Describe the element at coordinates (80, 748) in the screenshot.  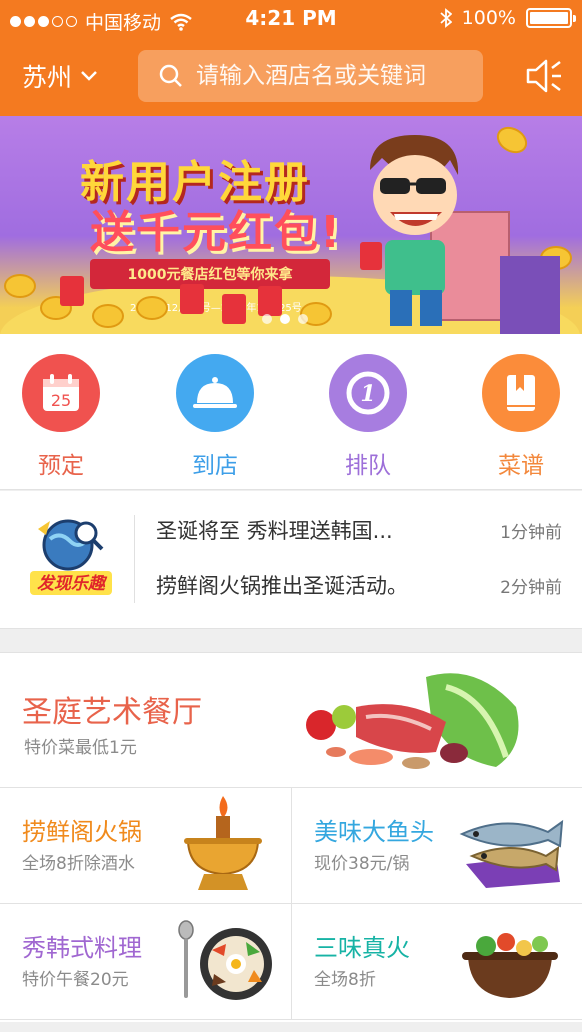
I see `restaurant-promo: 特价菜最低1元` at that location.